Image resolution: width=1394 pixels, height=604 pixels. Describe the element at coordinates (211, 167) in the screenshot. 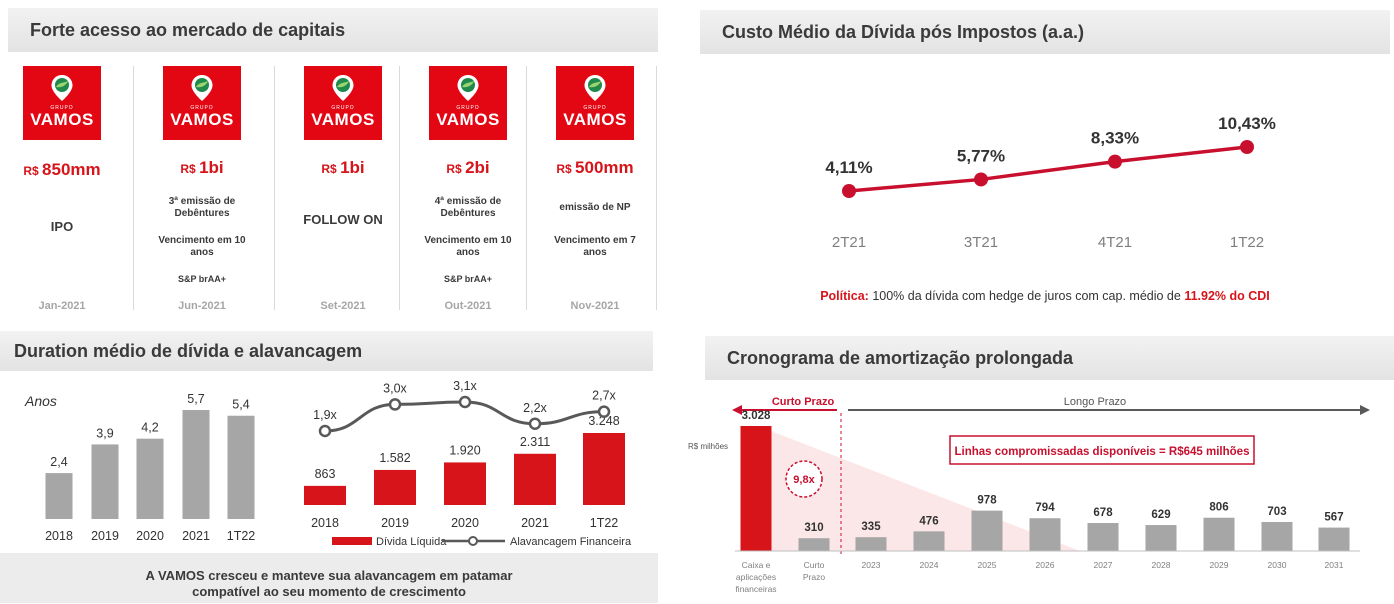

I see `amount-value: 1bi` at that location.